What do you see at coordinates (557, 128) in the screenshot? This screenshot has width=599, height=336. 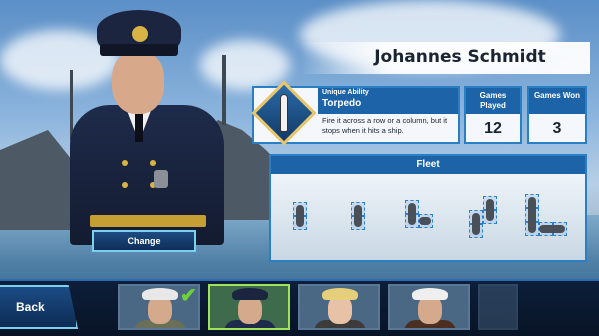 I see `games-won-value: 3` at bounding box center [557, 128].